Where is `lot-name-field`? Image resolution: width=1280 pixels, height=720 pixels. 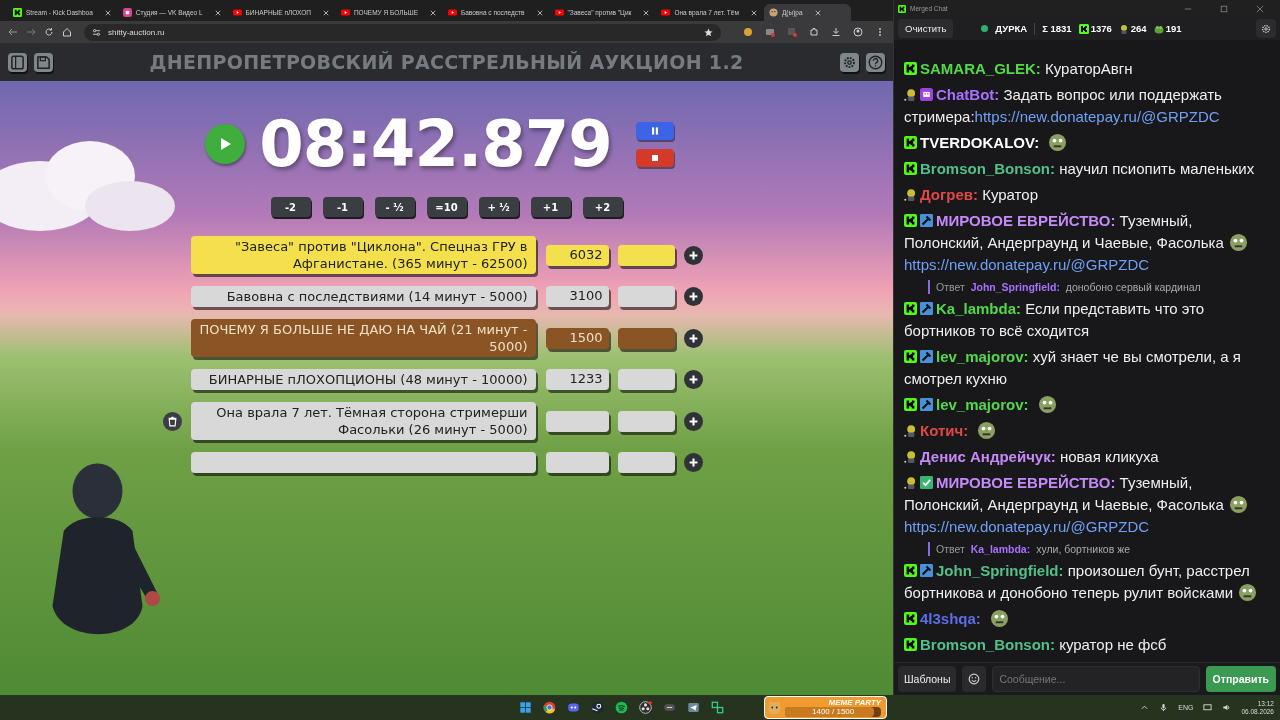
lot-name-field is located at coordinates (363, 462).